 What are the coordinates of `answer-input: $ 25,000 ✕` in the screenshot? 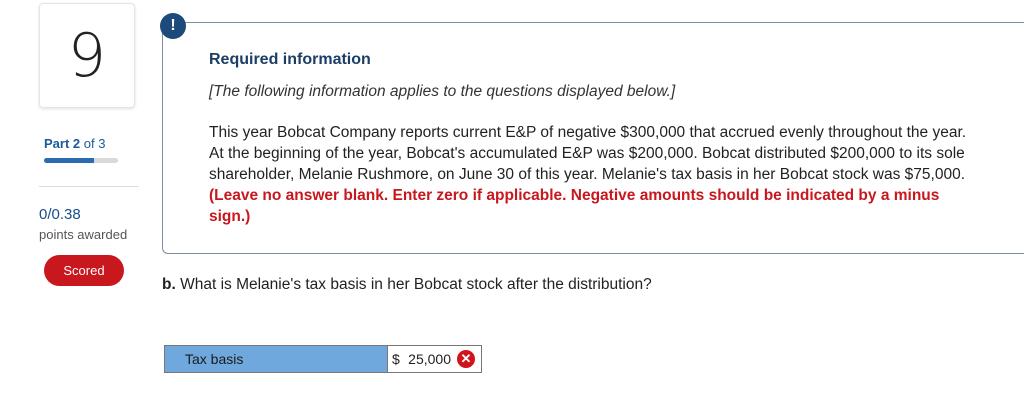 It's located at (434, 359).